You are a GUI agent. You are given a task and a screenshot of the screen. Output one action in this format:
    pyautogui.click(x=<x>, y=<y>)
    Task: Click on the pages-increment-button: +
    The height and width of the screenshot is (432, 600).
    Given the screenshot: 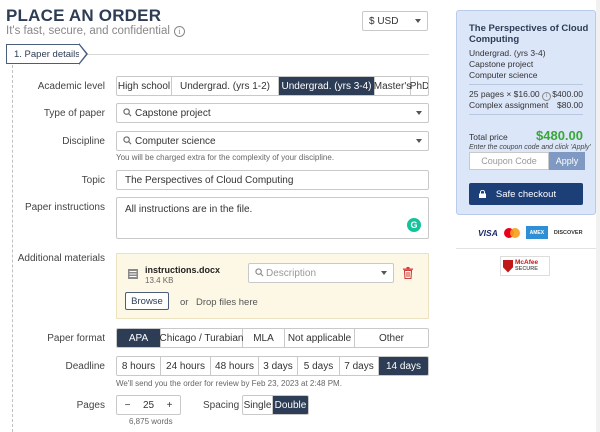 What is the action you would take?
    pyautogui.click(x=169, y=405)
    